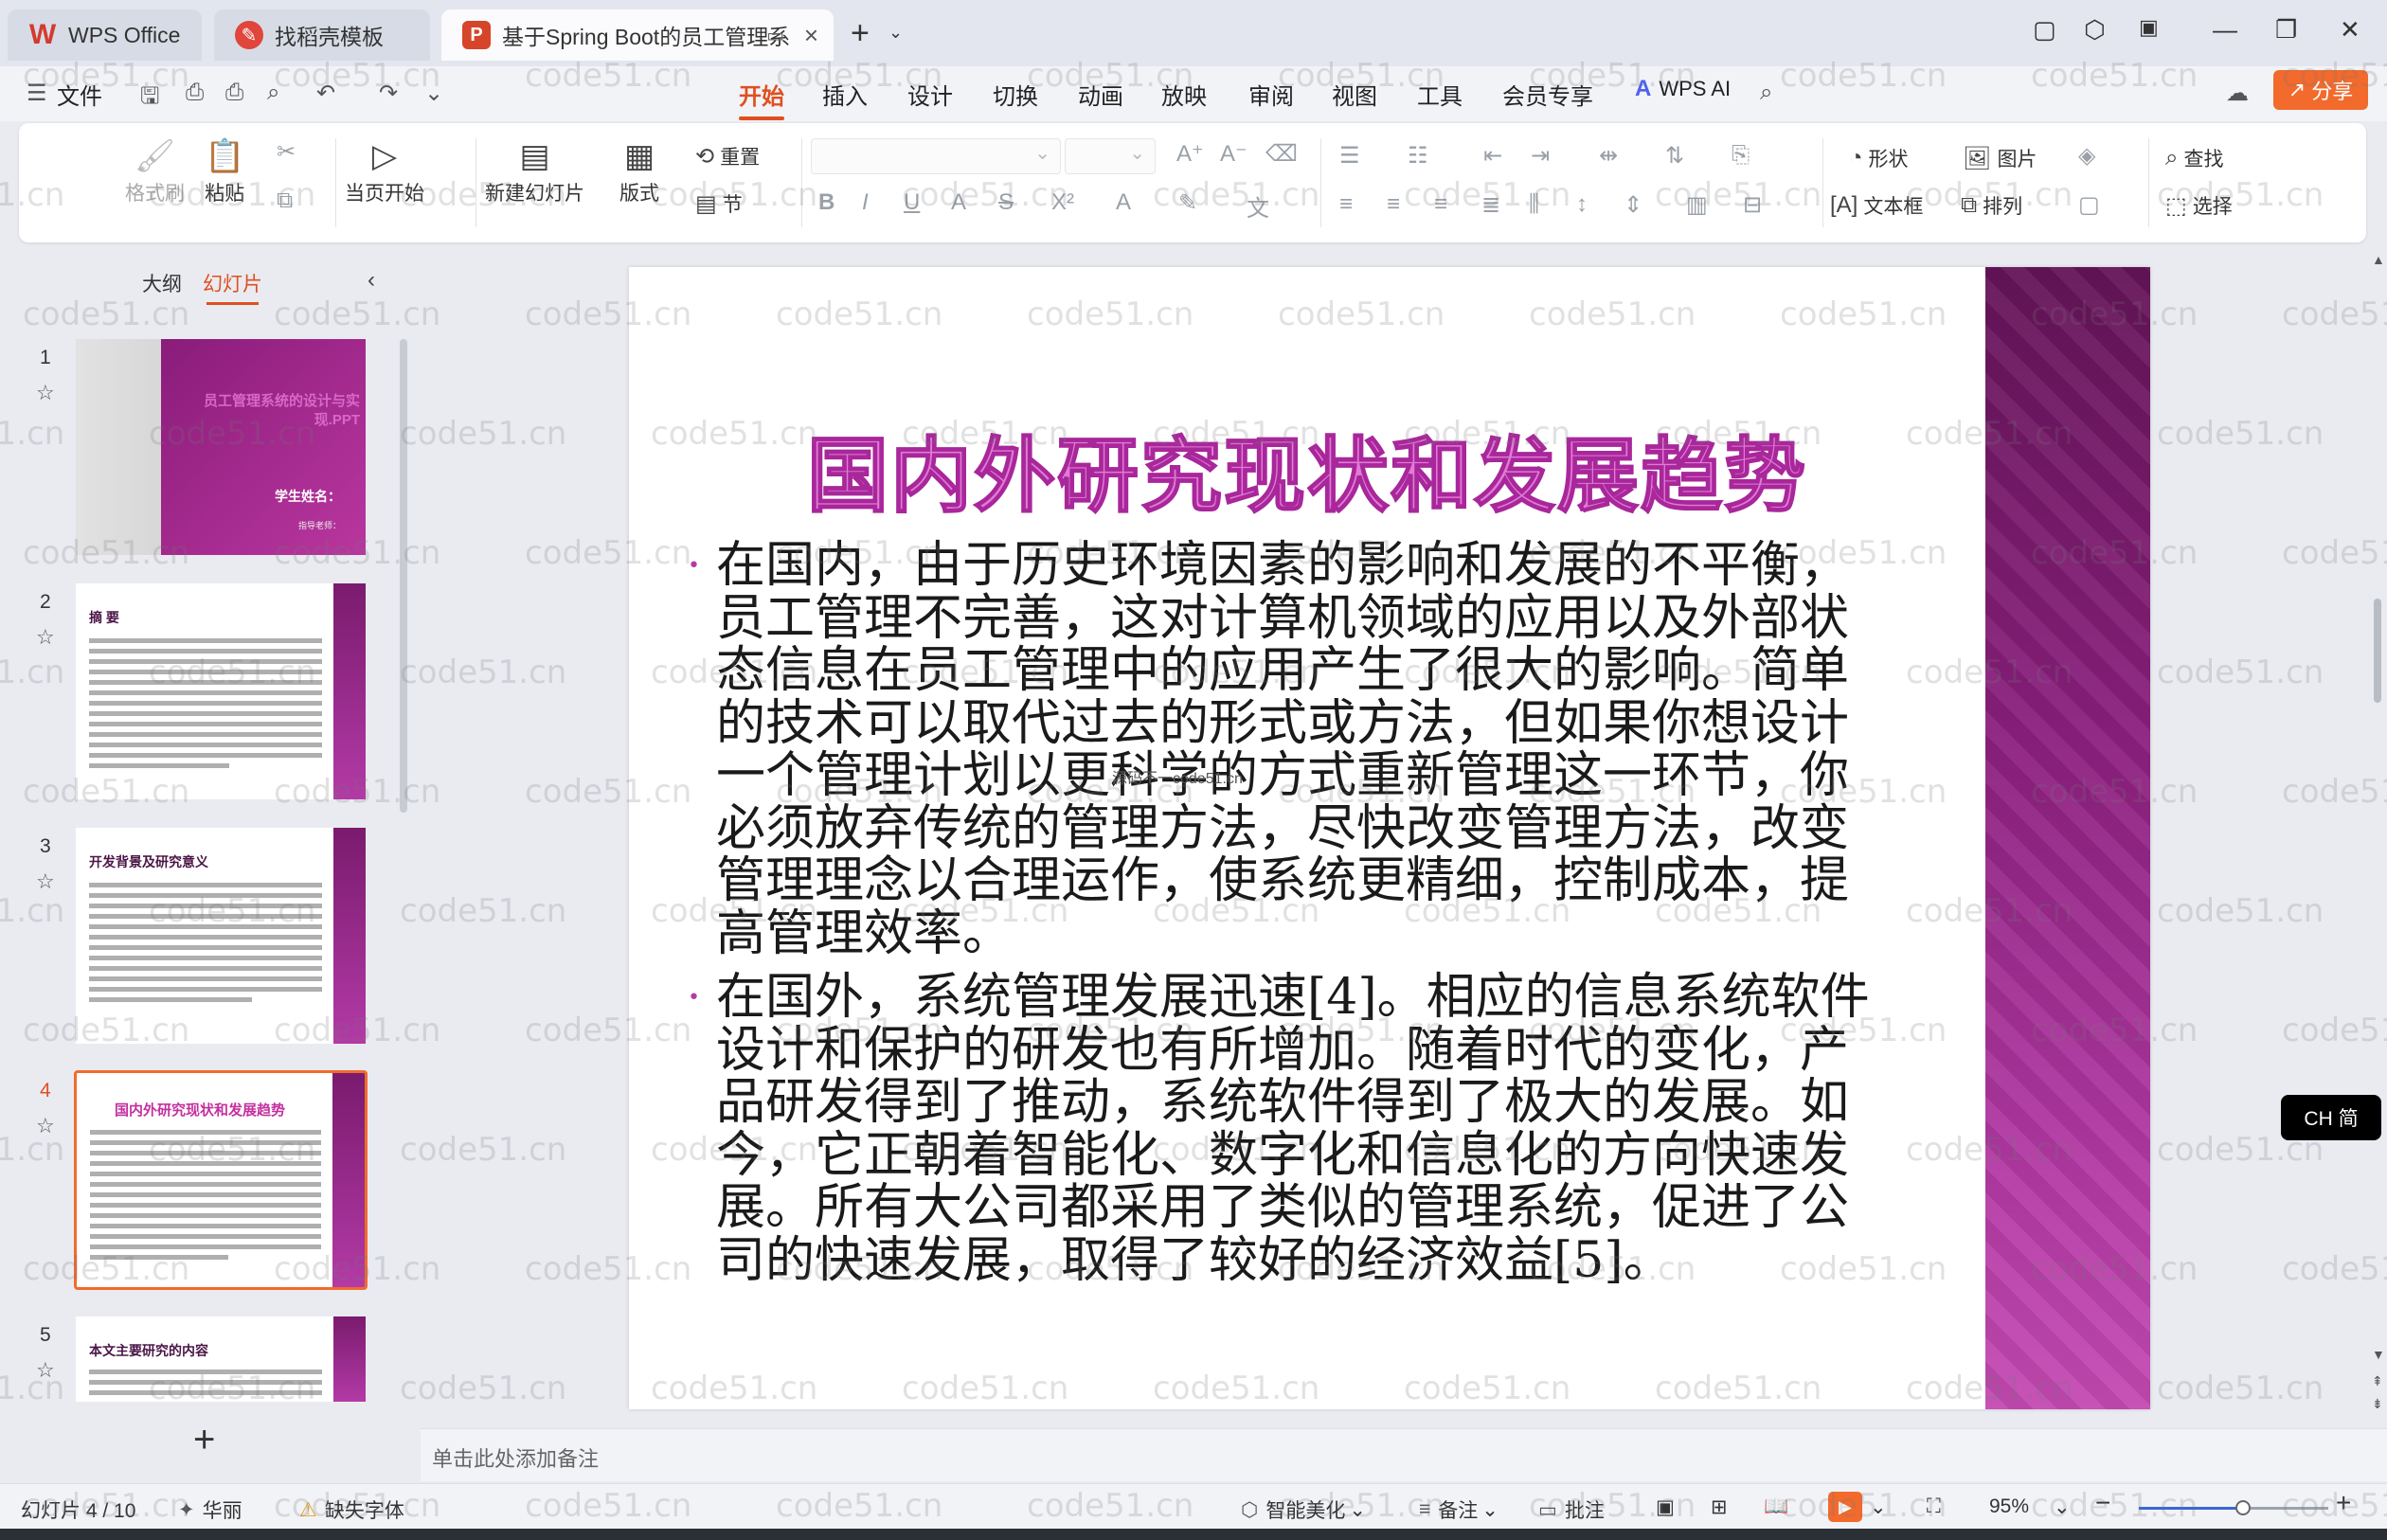 This screenshot has height=1540, width=2387. Describe the element at coordinates (845, 95) in the screenshot. I see `menu-insert: 插入` at that location.